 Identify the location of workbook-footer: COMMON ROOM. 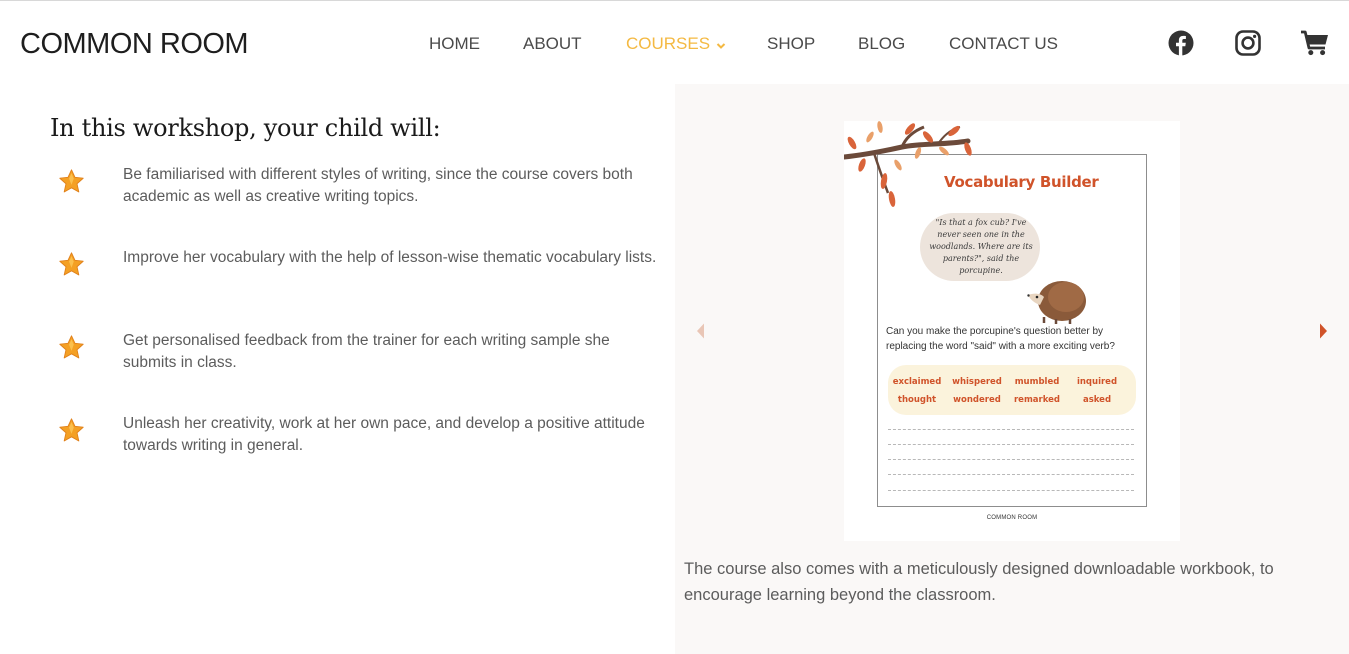
(1012, 518).